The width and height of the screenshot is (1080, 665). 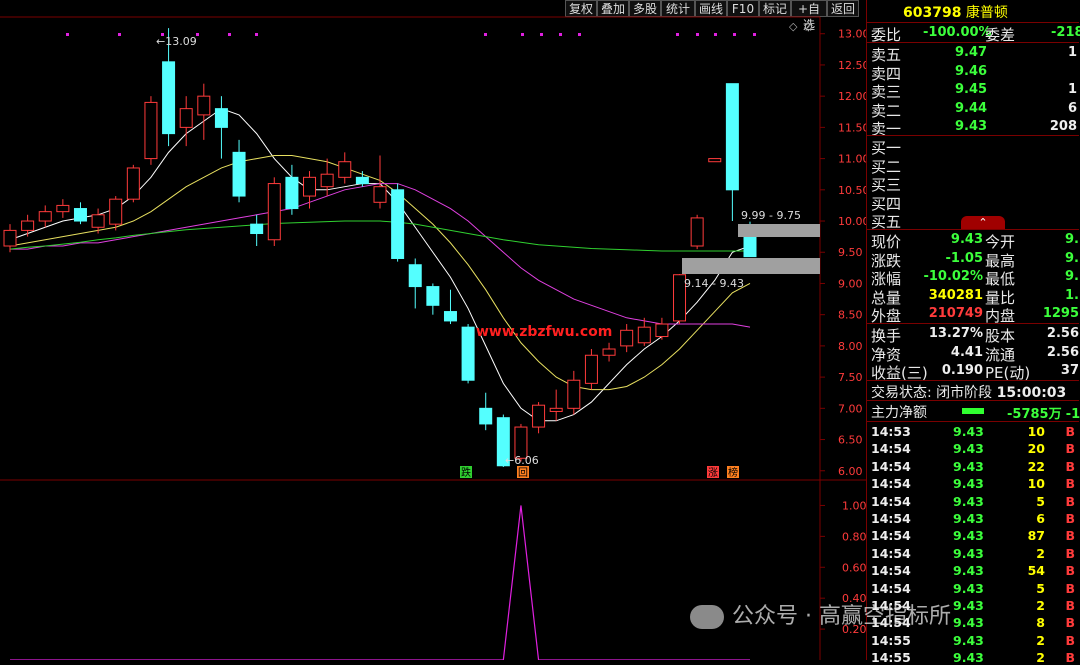 What do you see at coordinates (968, 501) in the screenshot?
I see `tick-price-4: 9.43` at bounding box center [968, 501].